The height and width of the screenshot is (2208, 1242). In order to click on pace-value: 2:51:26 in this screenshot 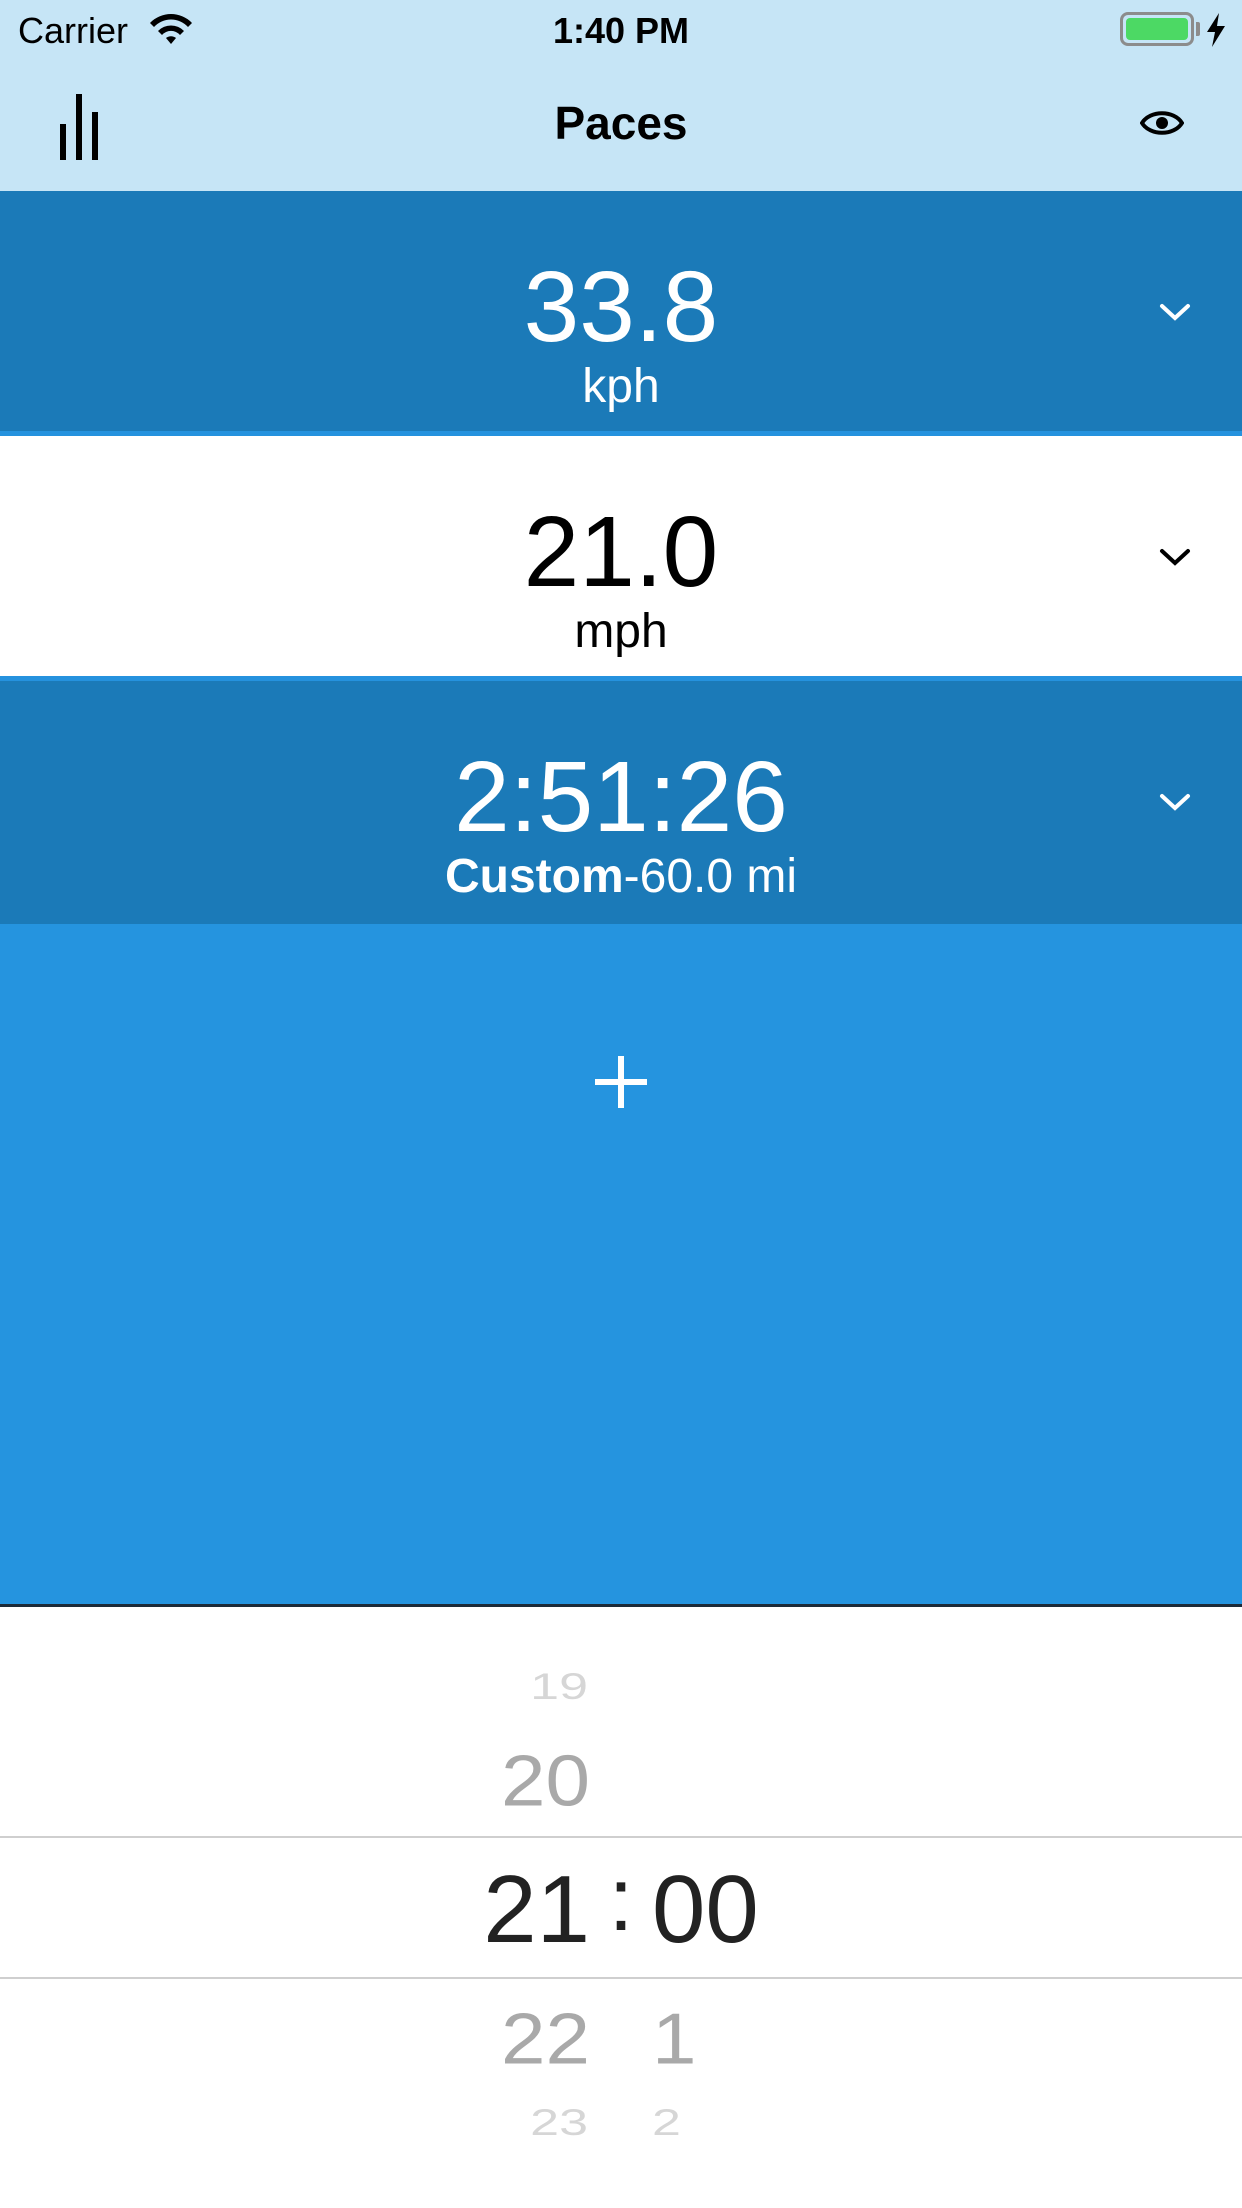, I will do `click(621, 797)`.